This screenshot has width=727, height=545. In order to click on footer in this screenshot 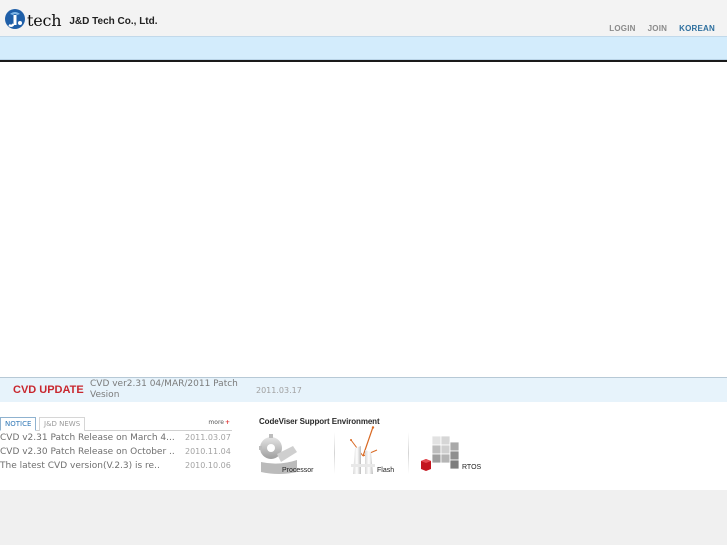, I will do `click(363, 517)`.